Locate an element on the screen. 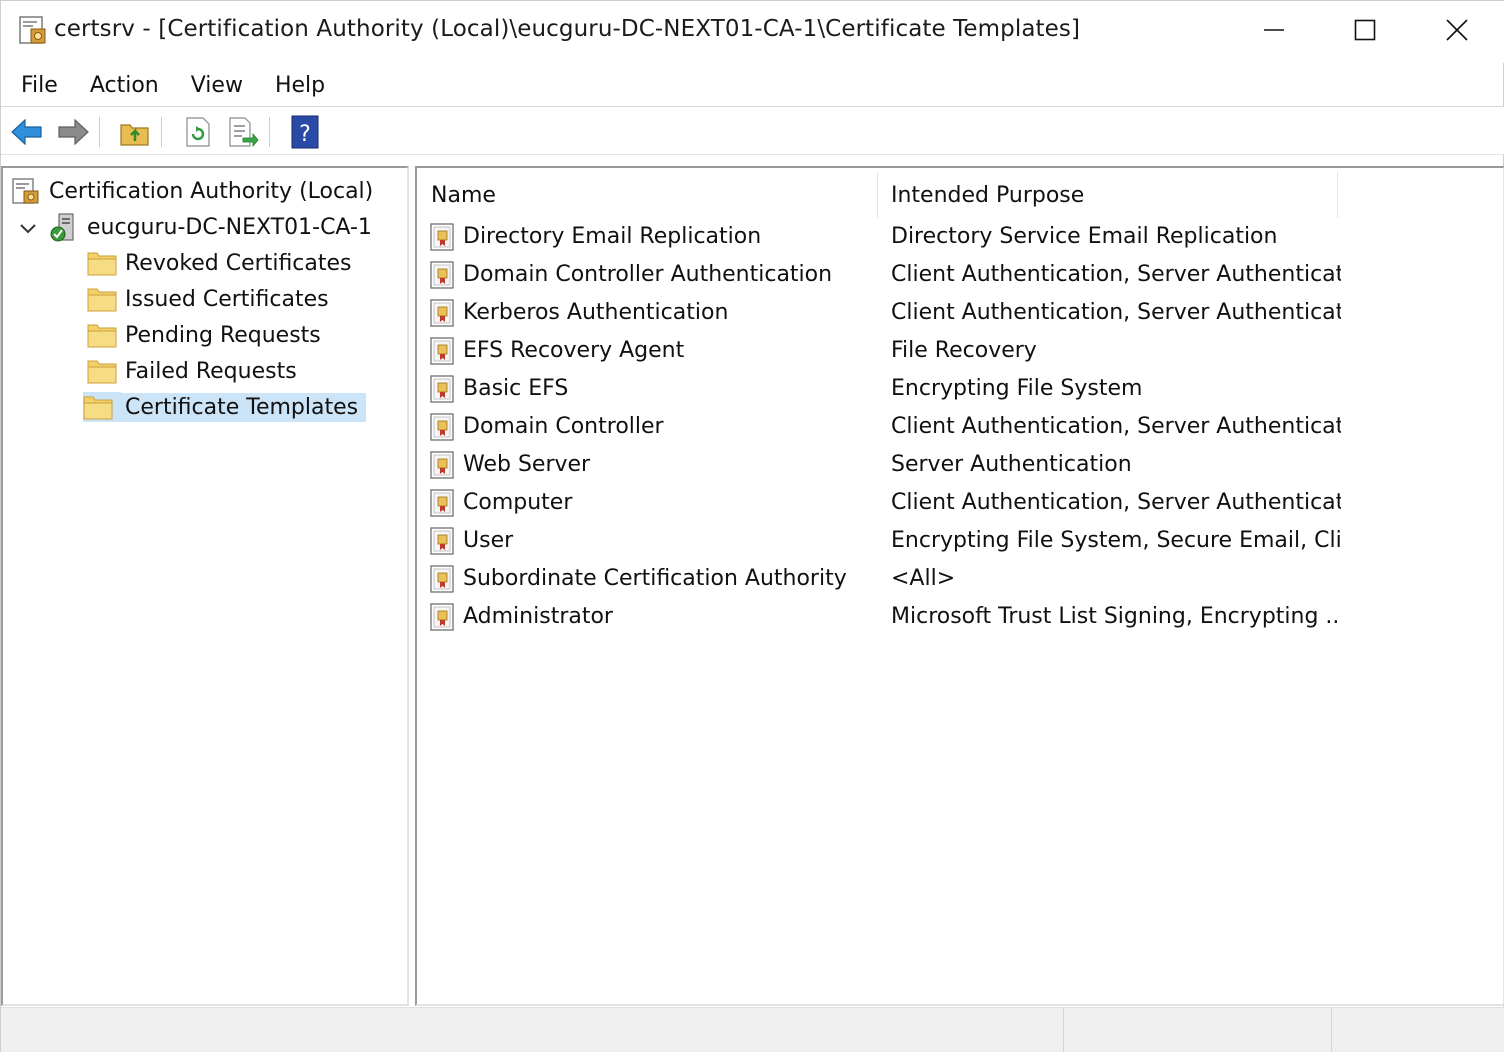 The height and width of the screenshot is (1052, 1504). tree-item-certificate-templates: Certificate Templates is located at coordinates (225, 407).